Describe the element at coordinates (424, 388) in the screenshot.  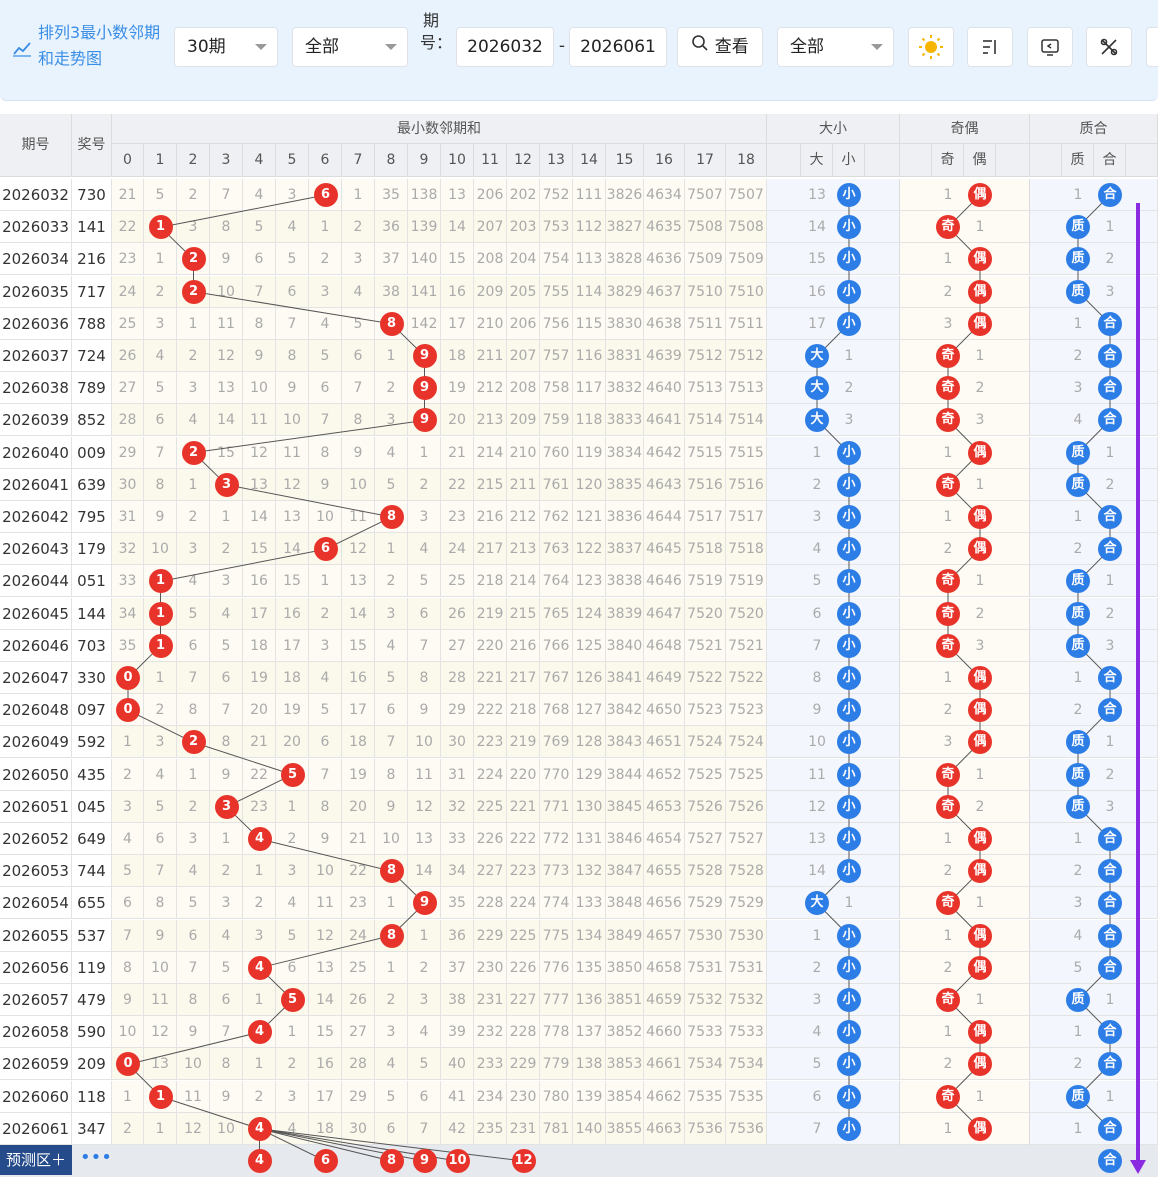
I see `red-ball-9: 9` at that location.